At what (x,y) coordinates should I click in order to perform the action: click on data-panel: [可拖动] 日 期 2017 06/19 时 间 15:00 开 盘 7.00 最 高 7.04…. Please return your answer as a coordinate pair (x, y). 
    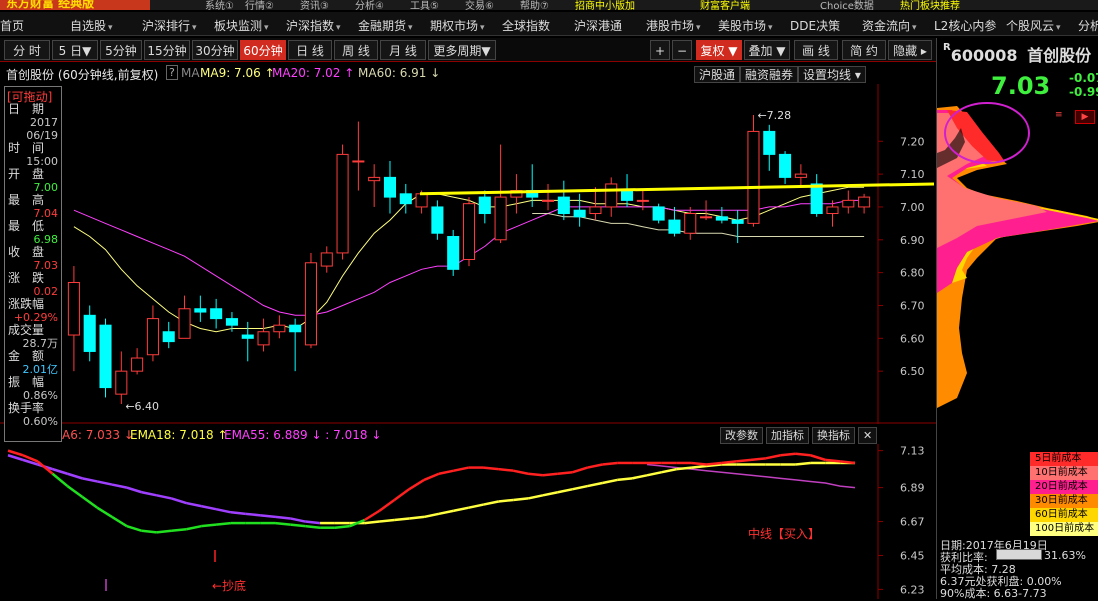
    Looking at the image, I should click on (33, 264).